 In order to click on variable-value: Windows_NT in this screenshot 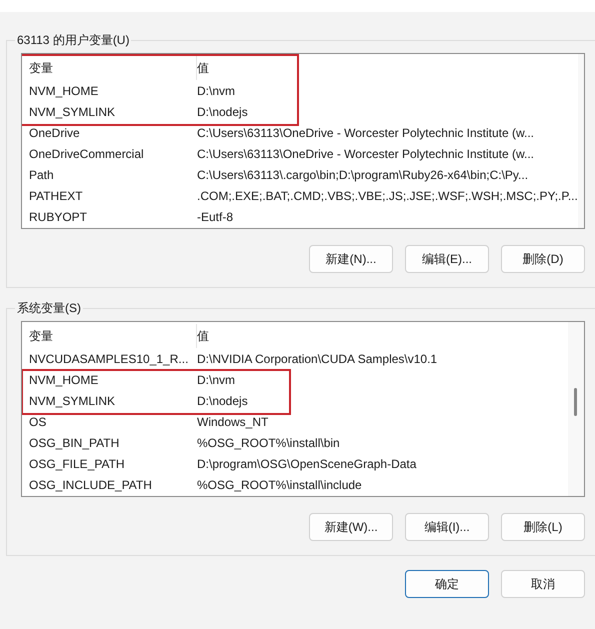, I will do `click(382, 421)`.